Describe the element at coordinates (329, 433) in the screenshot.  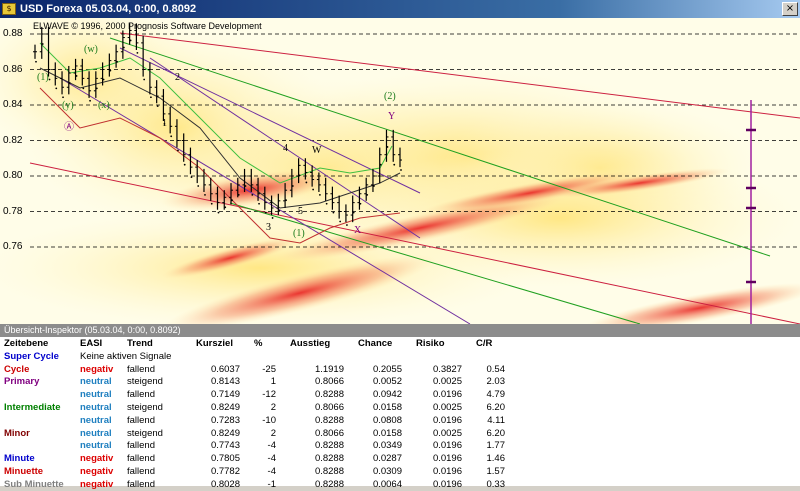
I see `row-ausstieg: 0.8066` at that location.